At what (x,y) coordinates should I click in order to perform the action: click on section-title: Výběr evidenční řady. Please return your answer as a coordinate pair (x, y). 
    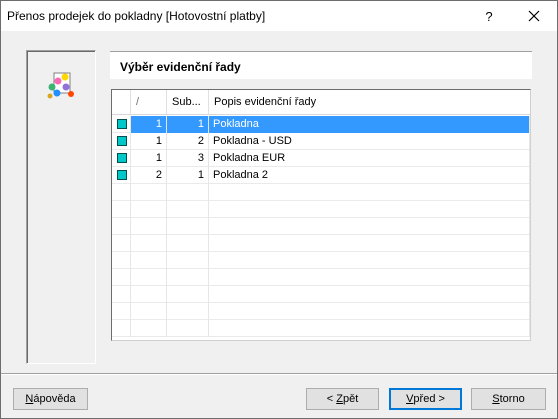
    Looking at the image, I should click on (180, 67).